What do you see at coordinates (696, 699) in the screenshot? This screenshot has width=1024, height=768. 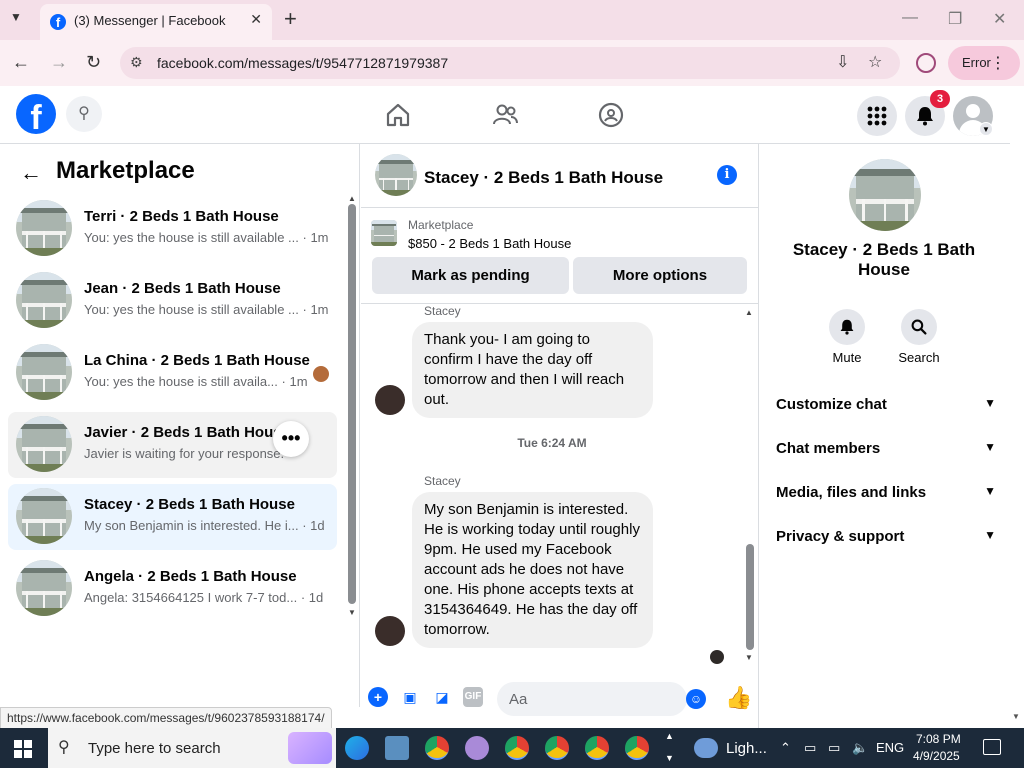 I see `emoji-icon: ☺` at bounding box center [696, 699].